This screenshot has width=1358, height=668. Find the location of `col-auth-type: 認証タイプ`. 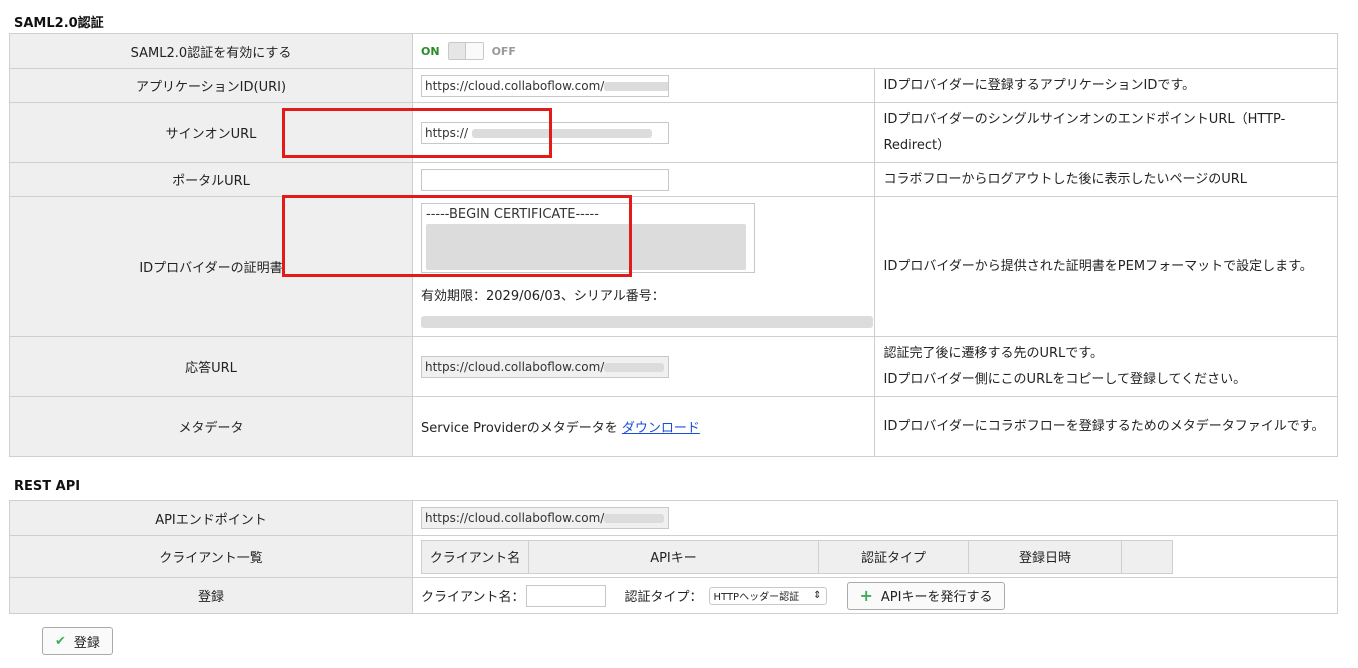

col-auth-type: 認証タイプ is located at coordinates (893, 556).